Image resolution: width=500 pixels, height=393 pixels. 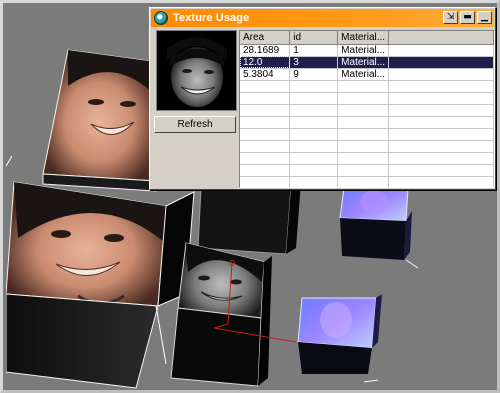 I want to click on table-cell-area: 5.3804, so click(x=265, y=74).